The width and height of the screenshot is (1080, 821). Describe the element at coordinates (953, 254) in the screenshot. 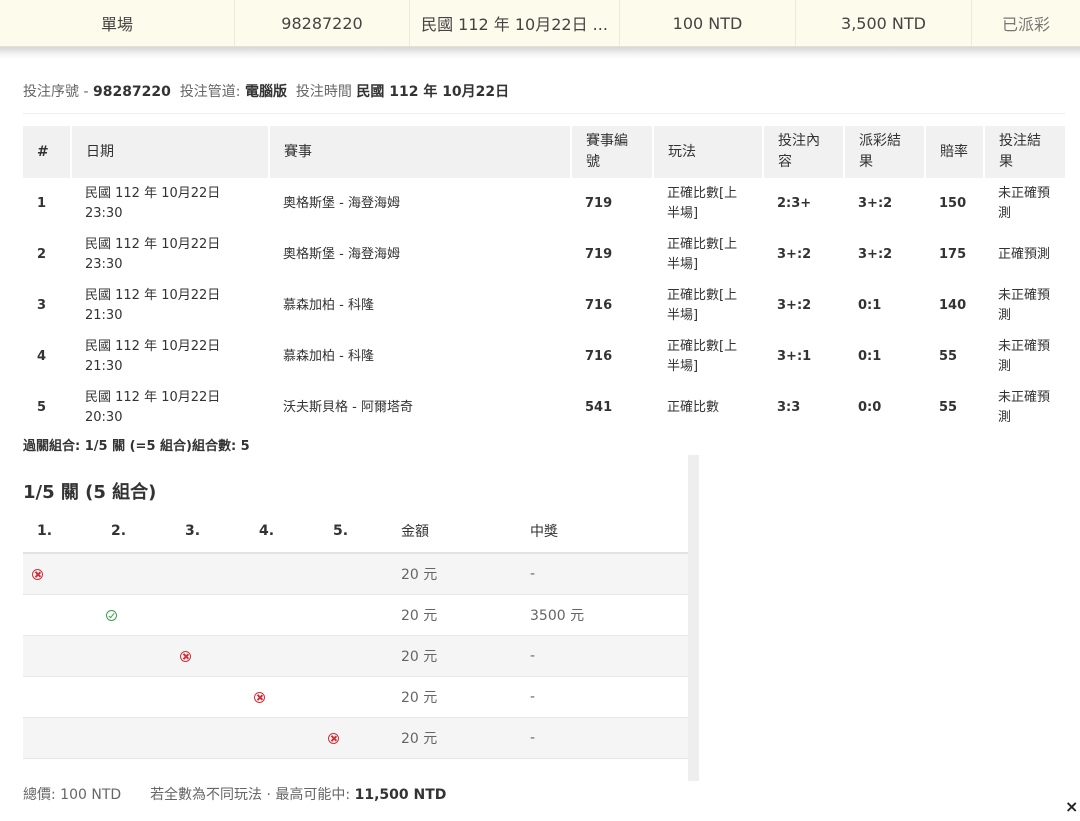

I see `row-odds: 175` at that location.